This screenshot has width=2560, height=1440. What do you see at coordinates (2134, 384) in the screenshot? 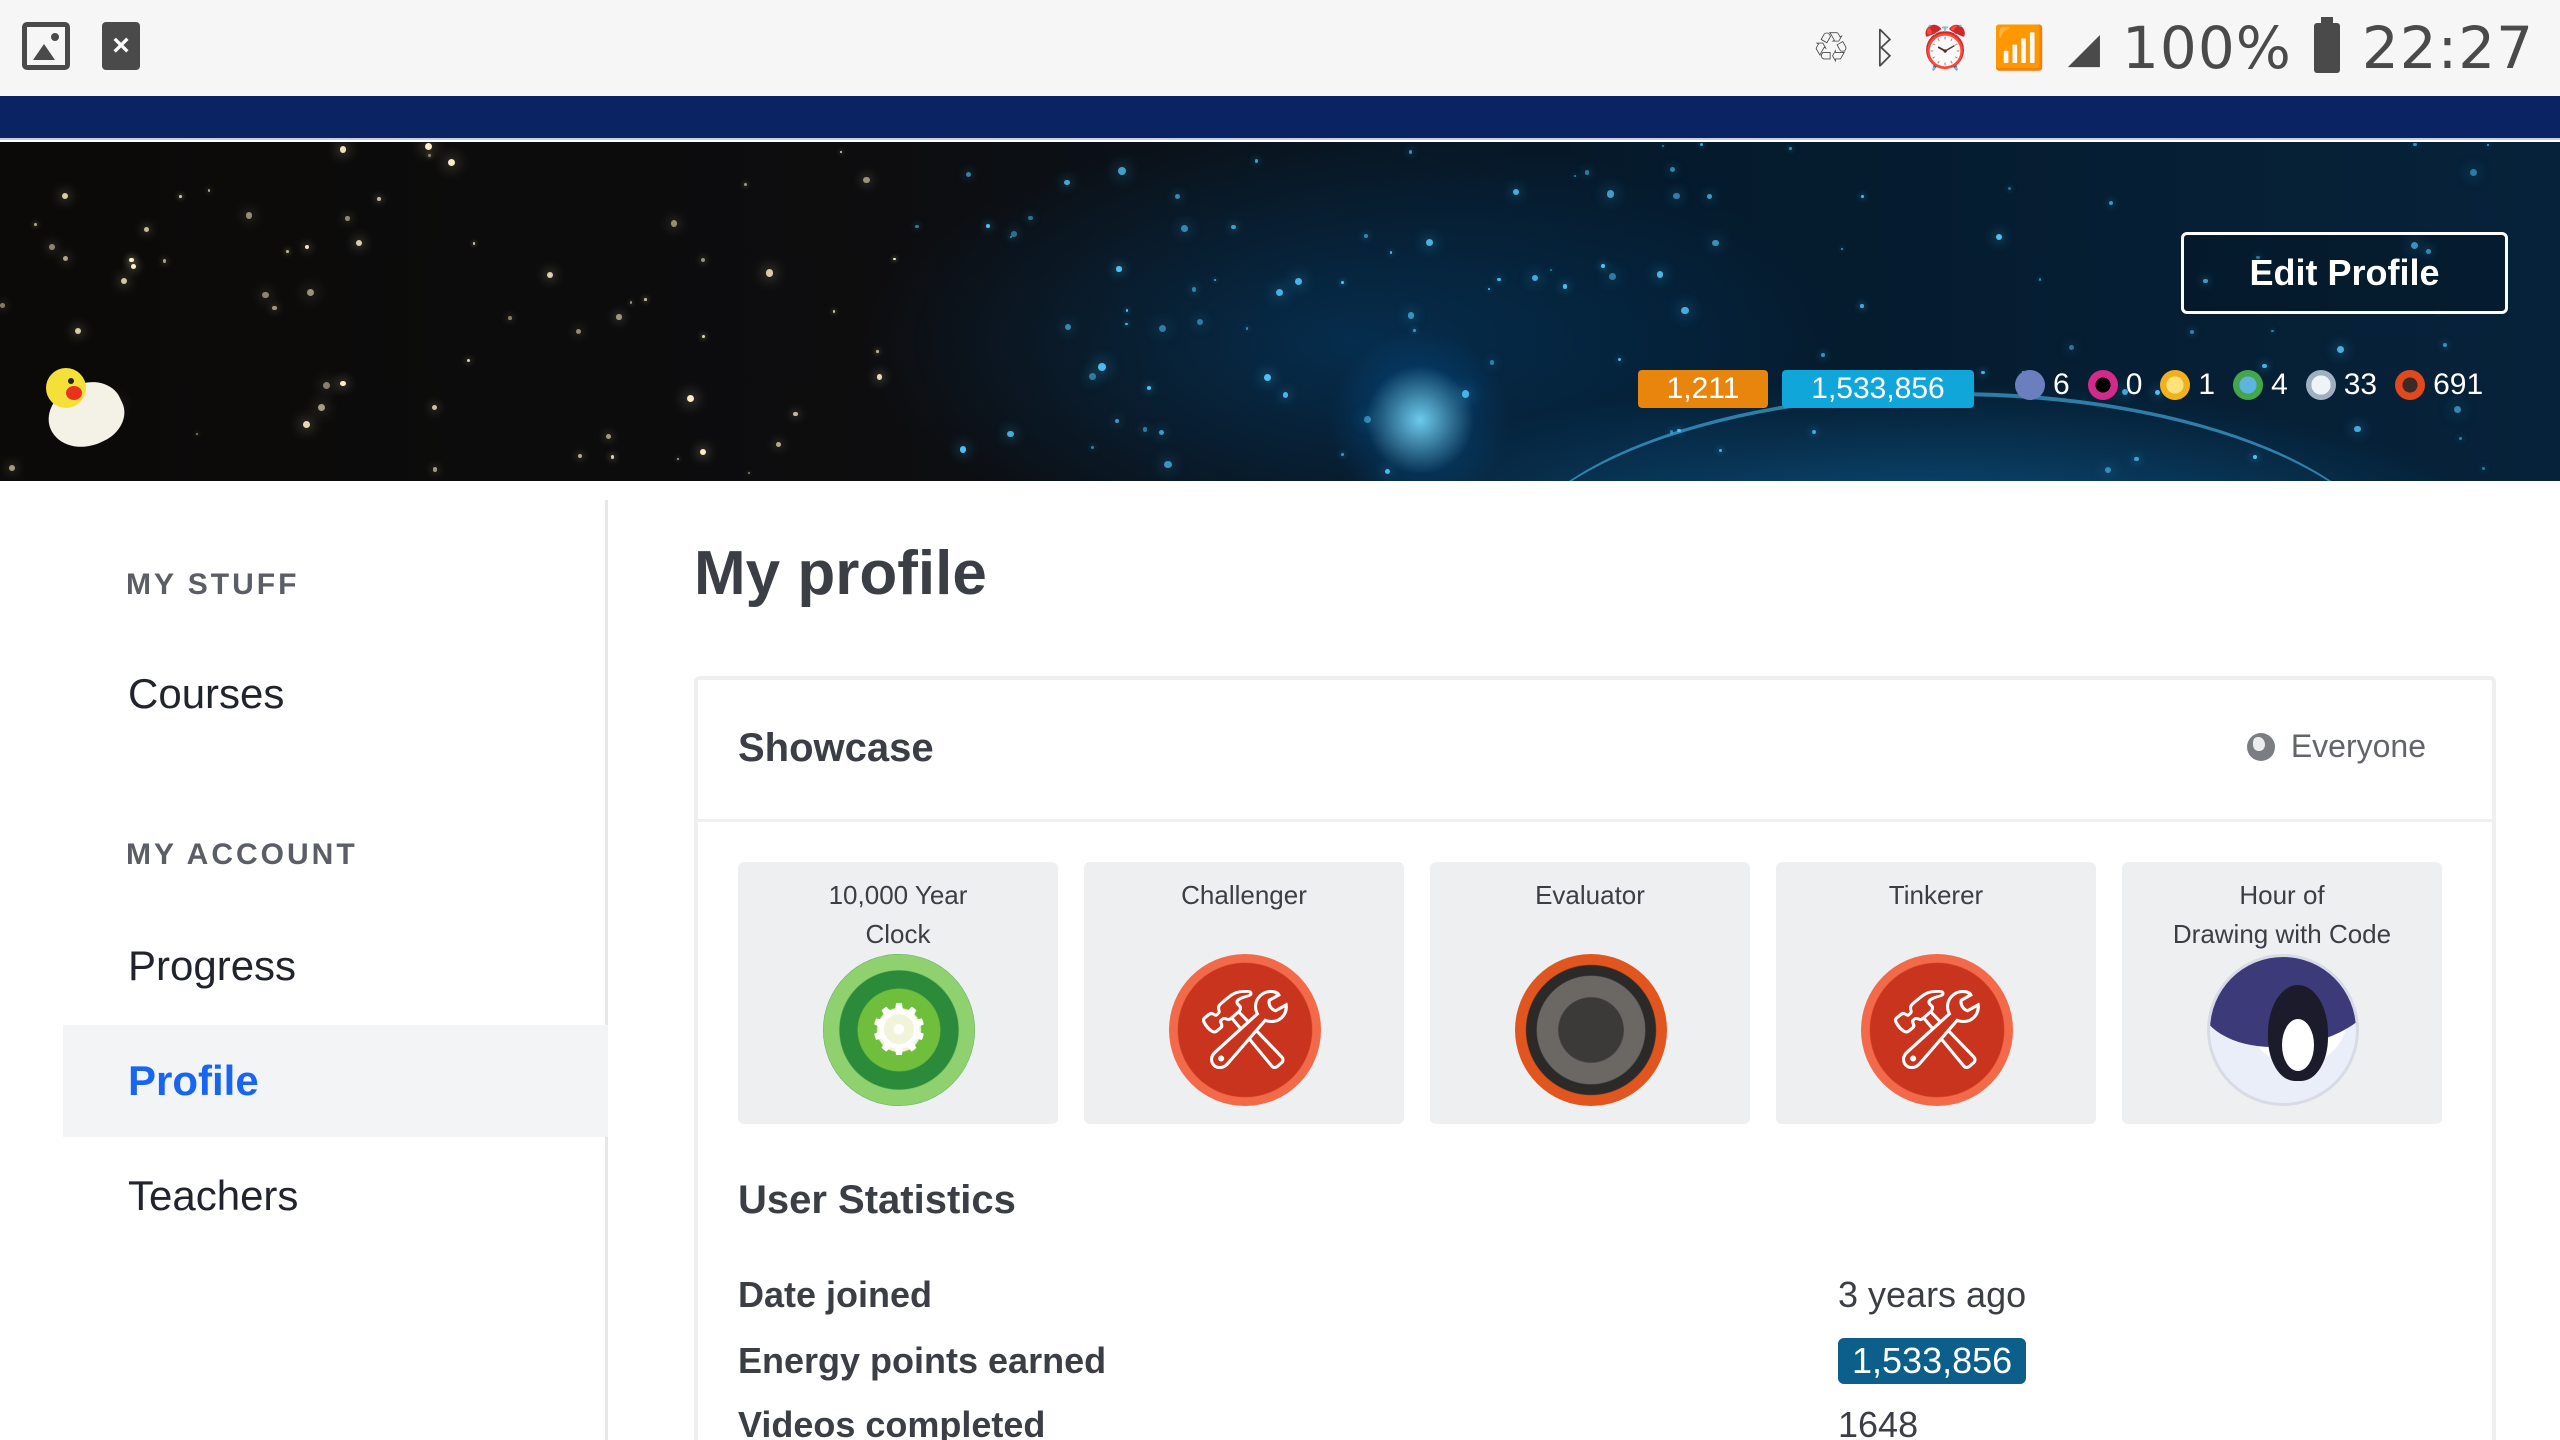
I see `badge-count: 0` at bounding box center [2134, 384].